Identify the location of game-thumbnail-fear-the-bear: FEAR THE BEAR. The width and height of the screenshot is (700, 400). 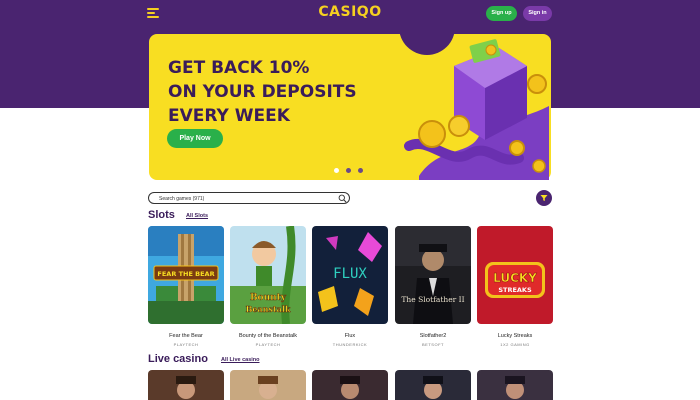
(186, 275).